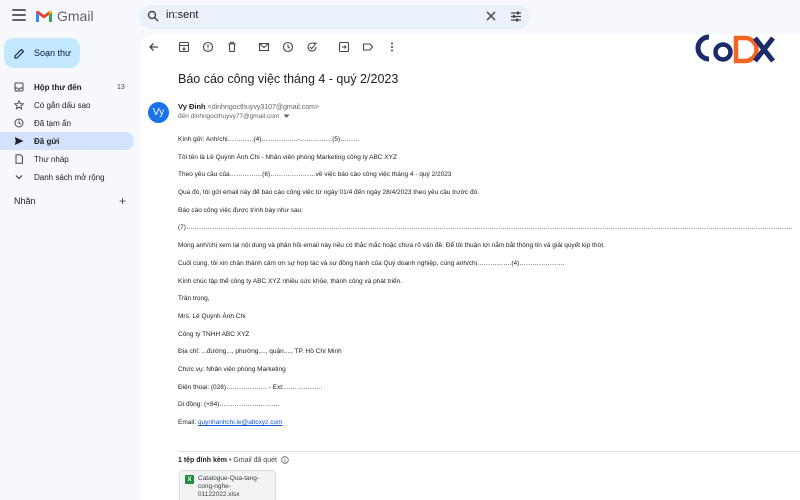 This screenshot has width=800, height=500. I want to click on gmail-m-icon, so click(44, 16).